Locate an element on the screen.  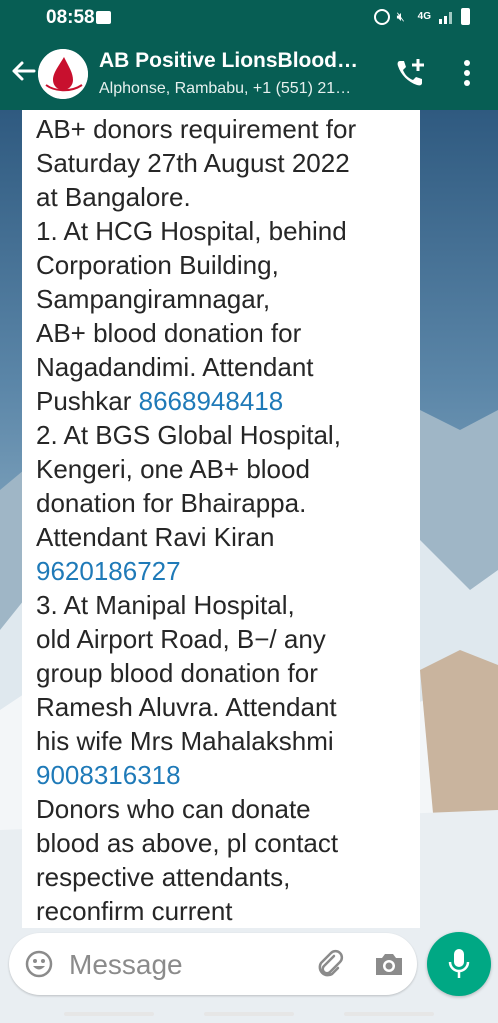
system-nav-bar is located at coordinates (249, 1013).